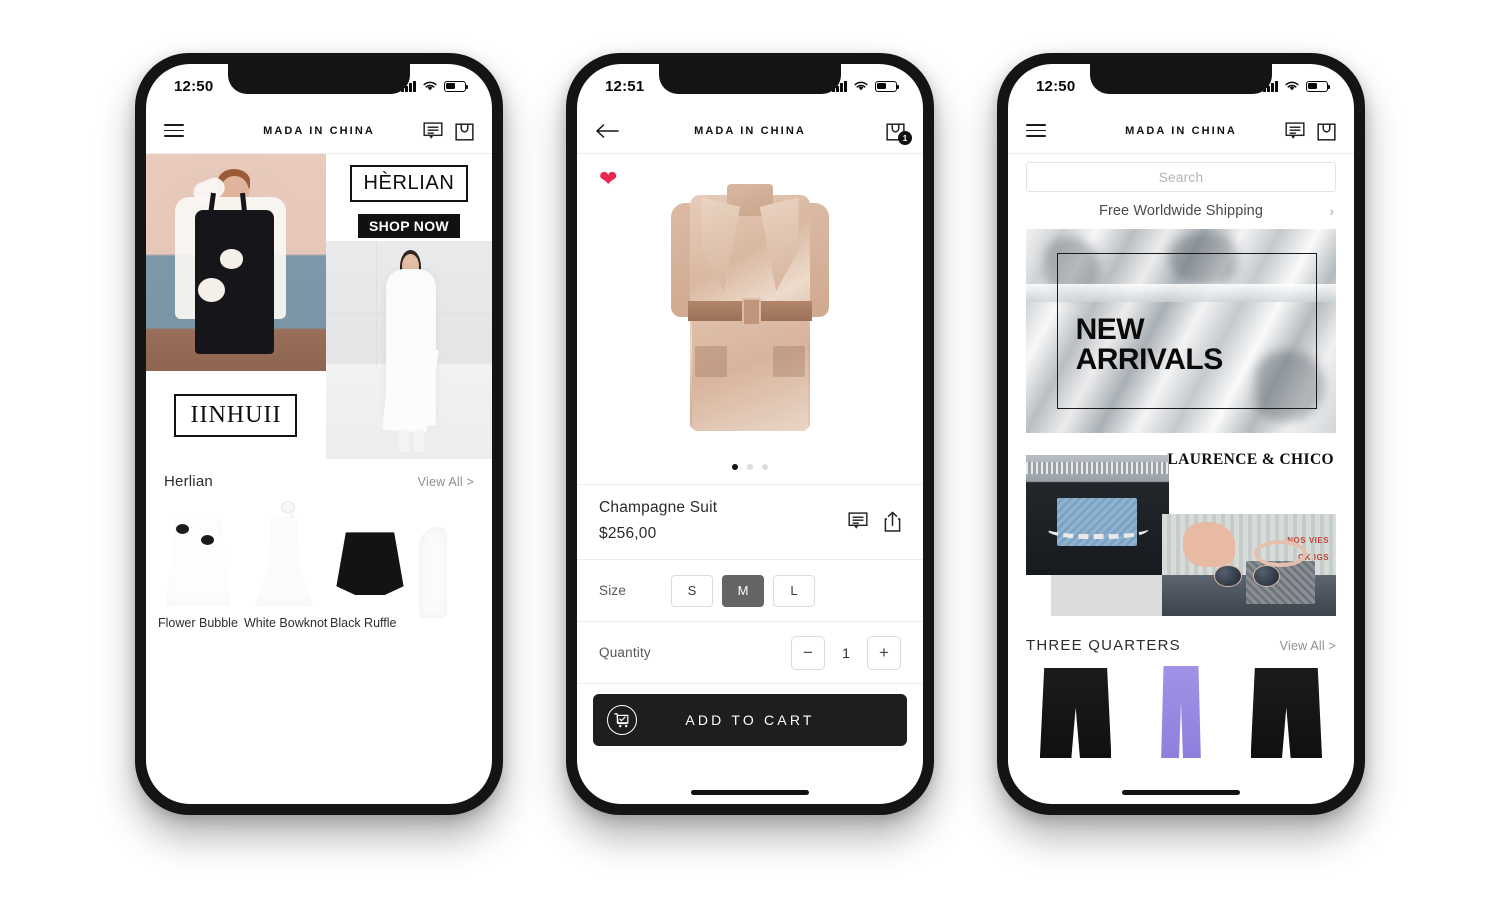 This screenshot has width=1500, height=900. What do you see at coordinates (408, 226) in the screenshot?
I see `shop-now-button: SHOP NOW` at bounding box center [408, 226].